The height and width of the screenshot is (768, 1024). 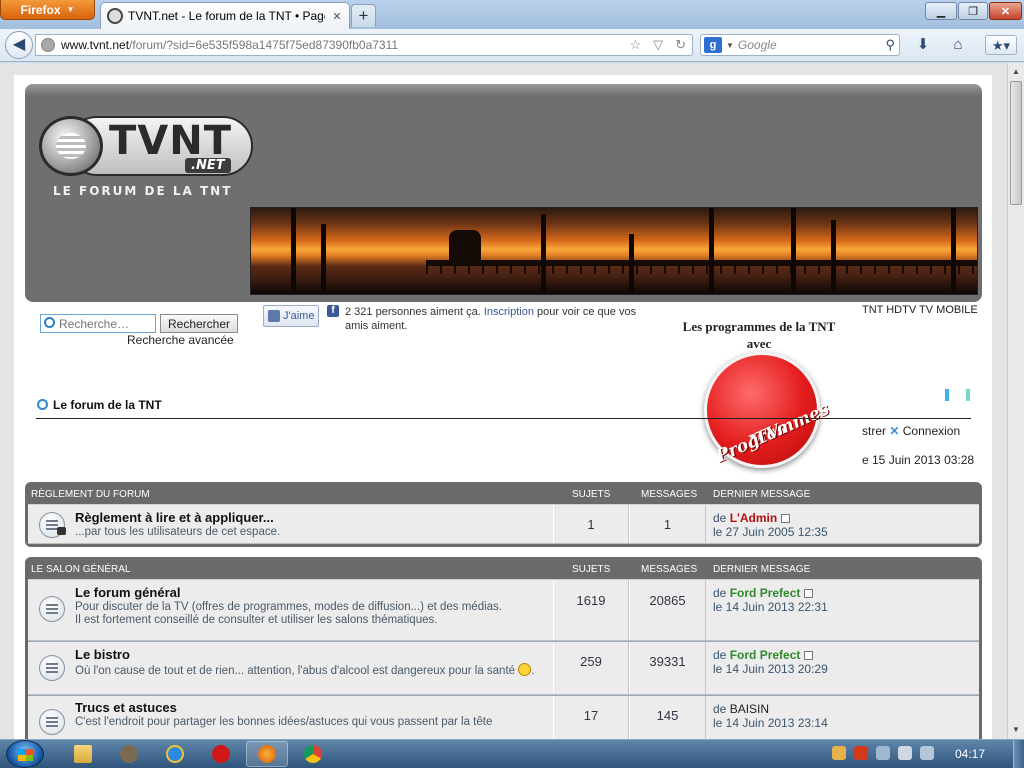 I want to click on logo-tv-icon, so click(x=71, y=146).